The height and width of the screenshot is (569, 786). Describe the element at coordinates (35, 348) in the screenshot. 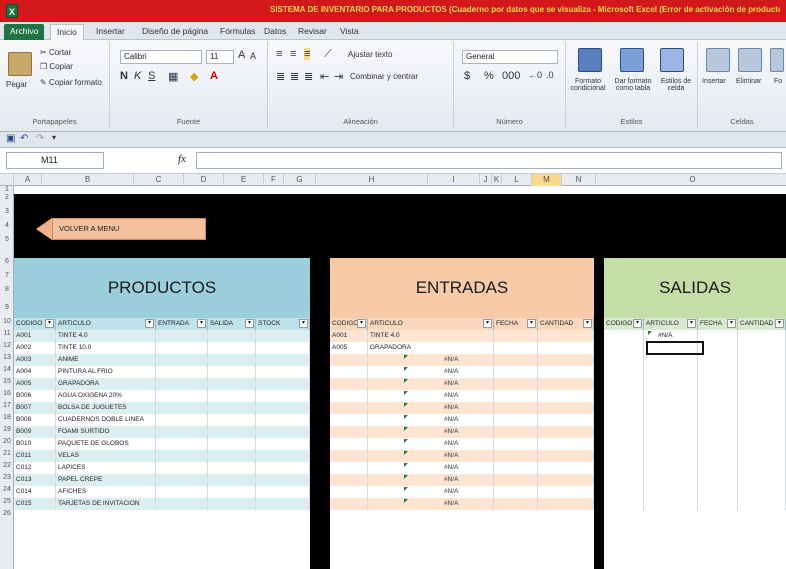

I see `productos-codigo-cell: A002` at that location.